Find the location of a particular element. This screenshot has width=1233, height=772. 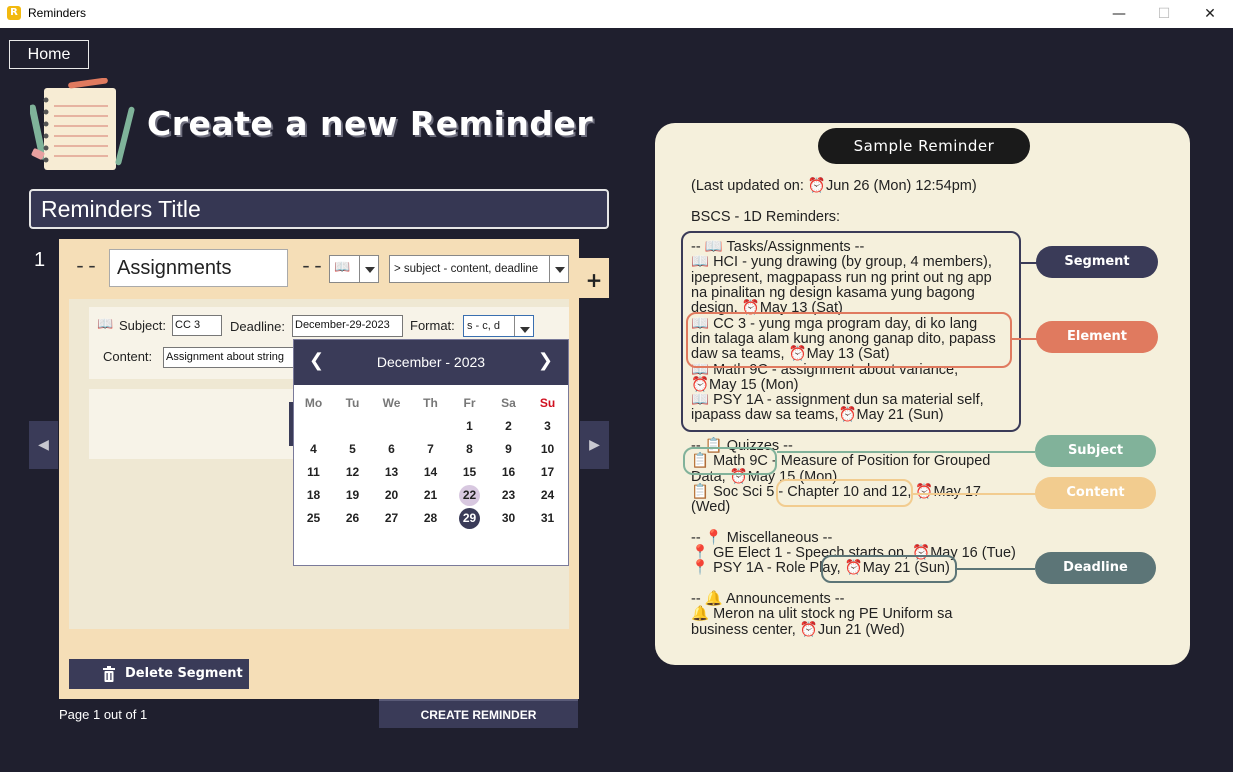

calendar-day-label: 16 is located at coordinates (508, 472).